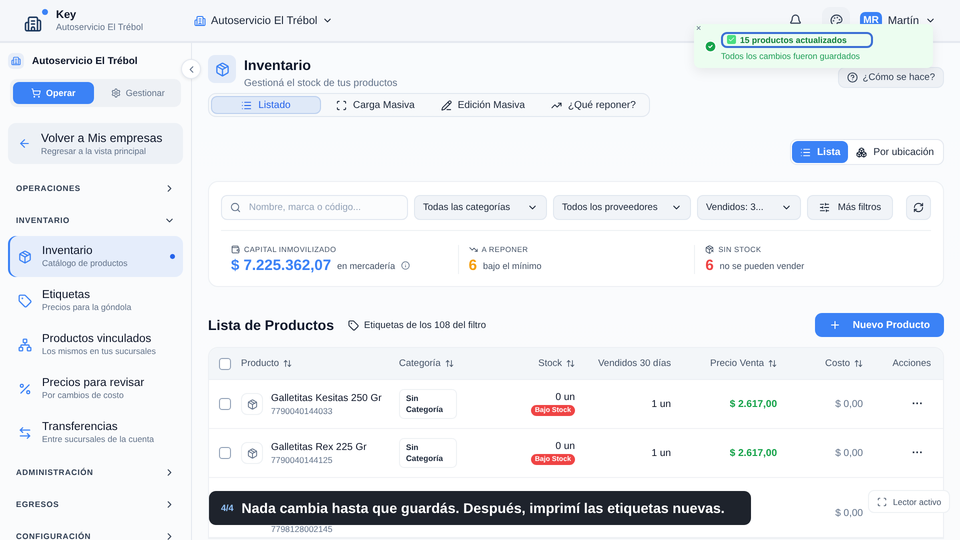 The width and height of the screenshot is (960, 540). What do you see at coordinates (25, 389) in the screenshot?
I see `percent-icon` at bounding box center [25, 389].